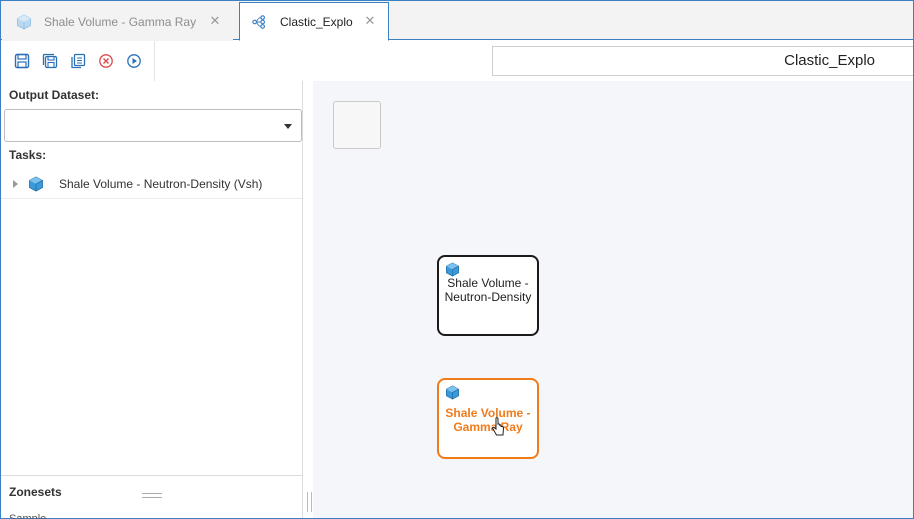 The image size is (914, 519). Describe the element at coordinates (288, 126) in the screenshot. I see `chevron-down-icon` at that location.